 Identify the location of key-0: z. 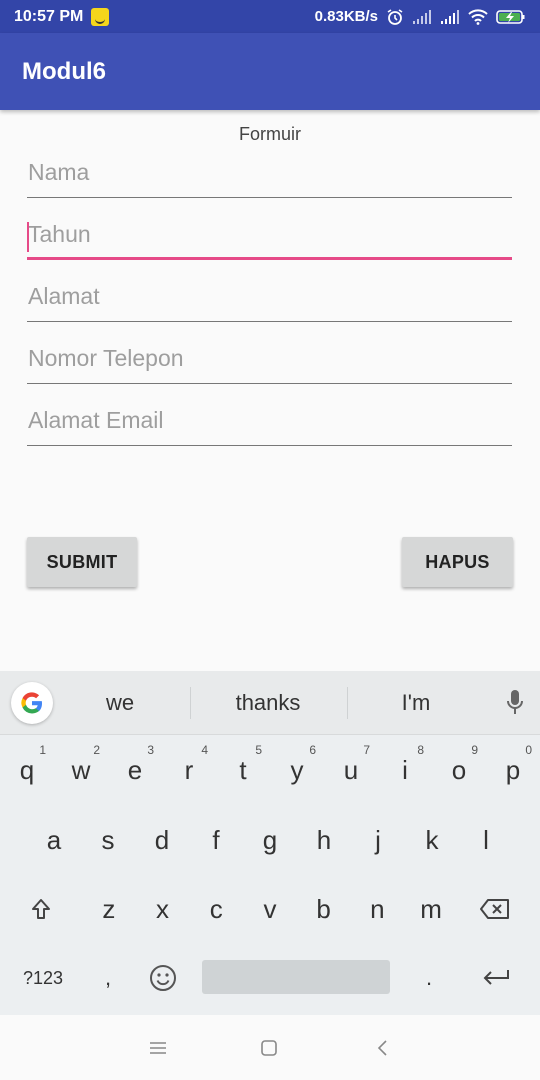
(109, 909).